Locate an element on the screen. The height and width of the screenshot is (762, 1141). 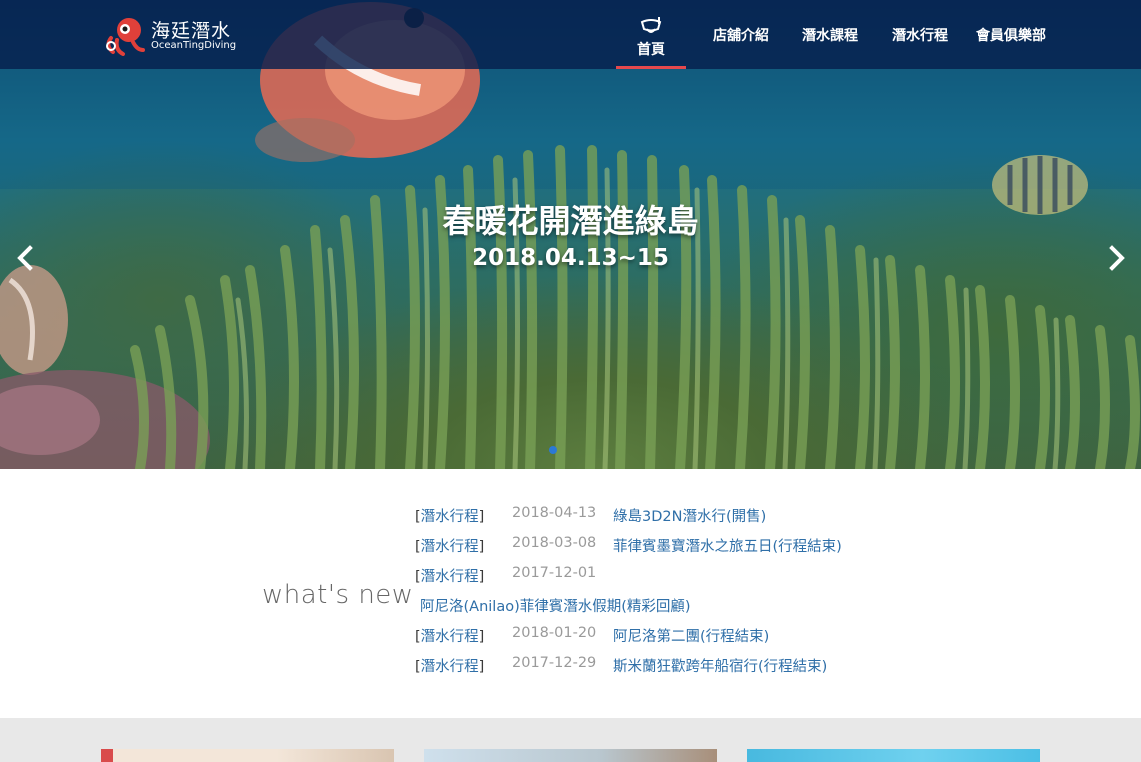
nav-store-intro: 店舖介紹 is located at coordinates (741, 34).